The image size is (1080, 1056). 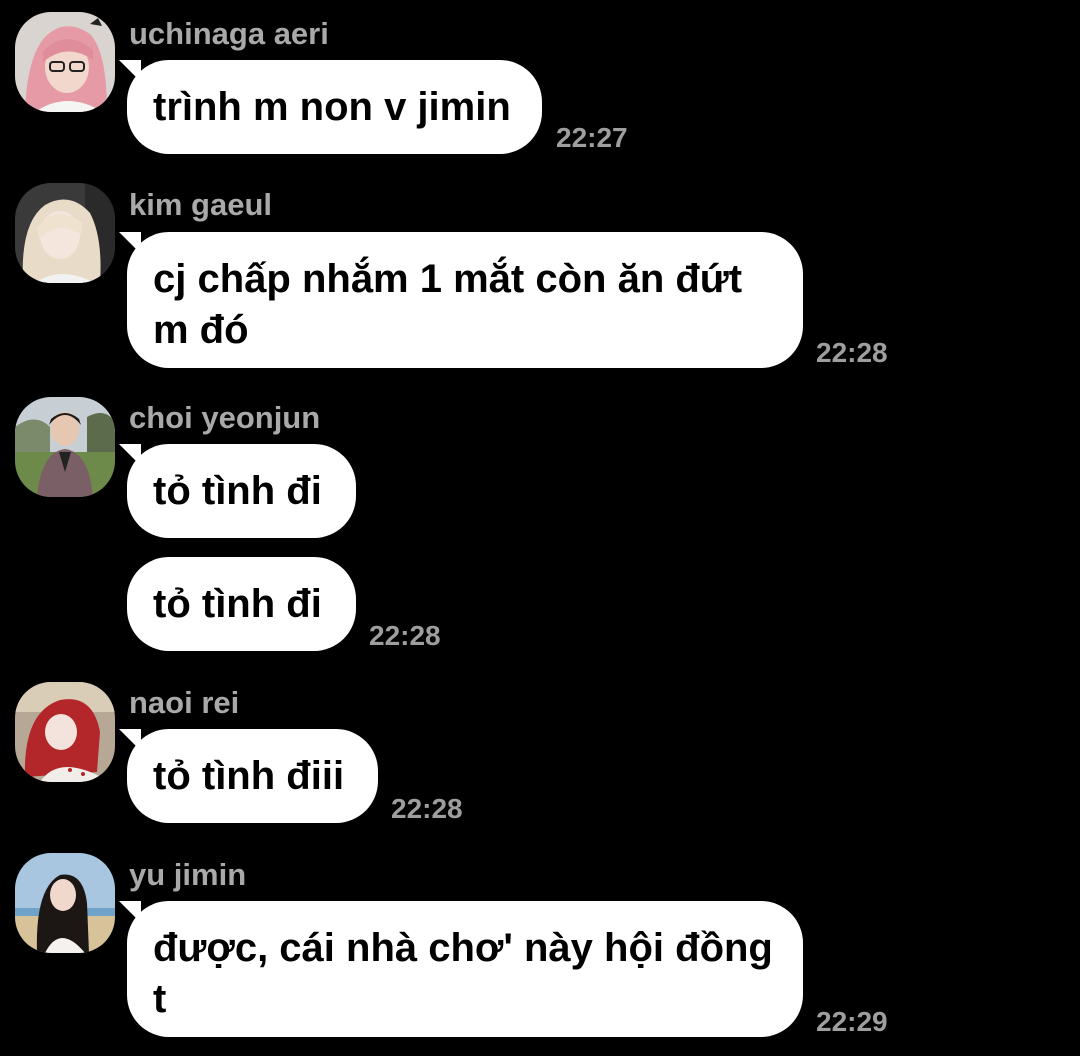 I want to click on sender-name: uchinaga aeri, so click(x=229, y=33).